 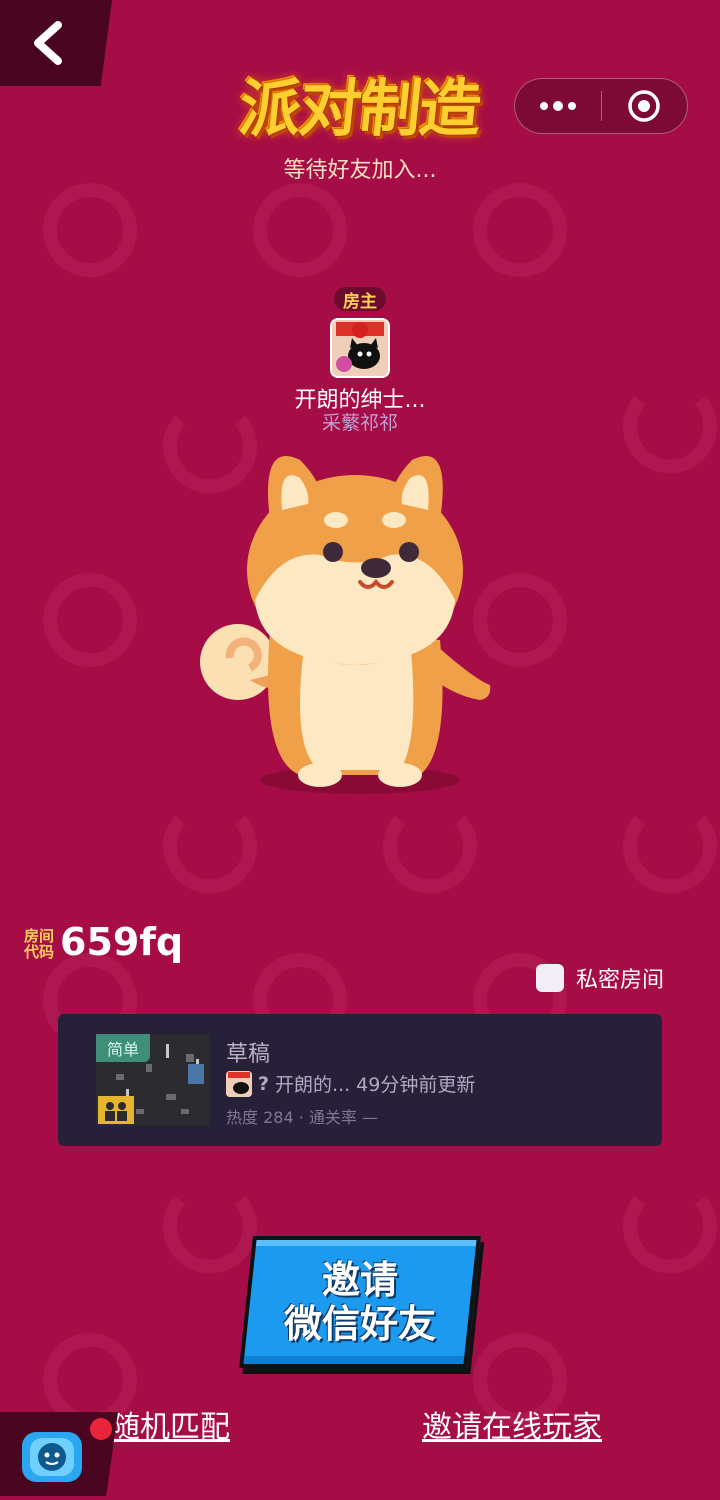 I want to click on invite-wechat-friends-button: 邀请 微信好友, so click(x=360, y=1302).